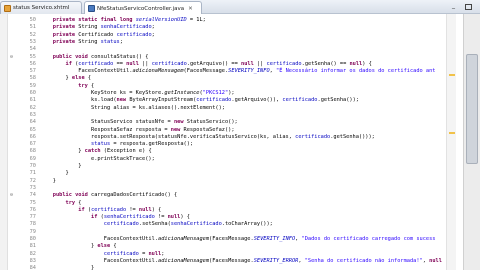 This screenshot has width=480, height=270. I want to click on tab-label: status Servico.xhtml, so click(41, 8).